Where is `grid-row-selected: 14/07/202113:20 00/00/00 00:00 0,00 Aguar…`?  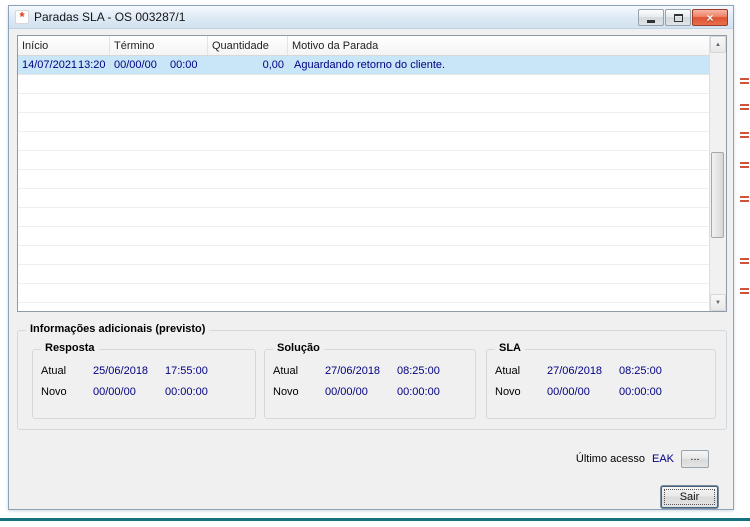 grid-row-selected: 14/07/202113:20 00/00/00 00:00 0,00 Aguar… is located at coordinates (363, 65).